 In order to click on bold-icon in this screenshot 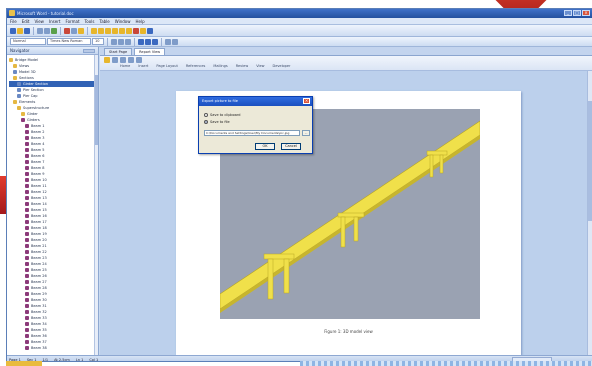, I will do `click(114, 41)`.